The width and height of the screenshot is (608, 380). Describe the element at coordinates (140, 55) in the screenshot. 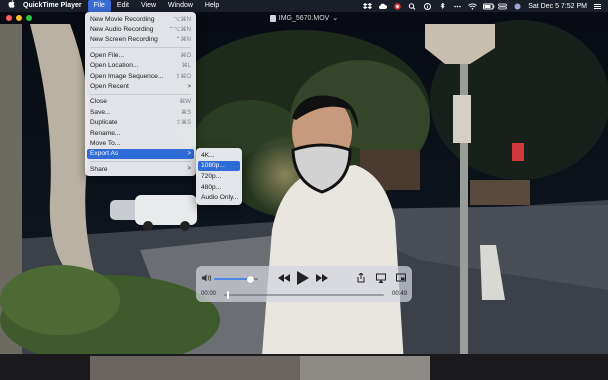

I see `menu-item-open-file: Open File... ⌘O` at that location.